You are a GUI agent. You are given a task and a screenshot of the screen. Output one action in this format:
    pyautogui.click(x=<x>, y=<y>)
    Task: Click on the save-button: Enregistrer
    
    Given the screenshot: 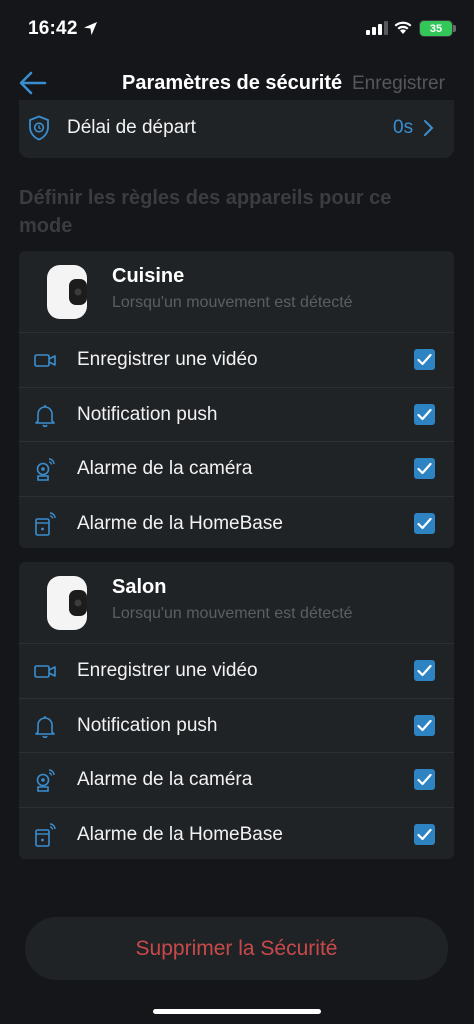 What is the action you would take?
    pyautogui.click(x=398, y=84)
    